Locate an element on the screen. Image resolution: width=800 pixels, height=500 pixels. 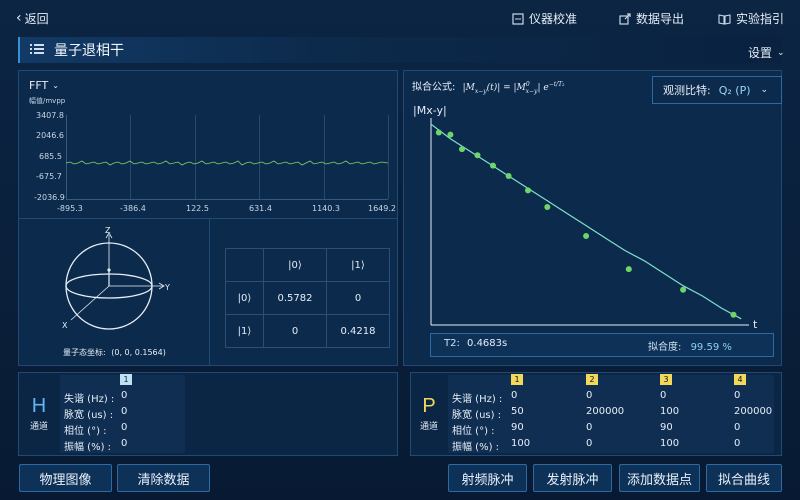
density-matrix-table: |0⟩ |1⟩ |0⟩ 0.5782 0 |1⟩ 0 0.4218 is located at coordinates (307, 298).